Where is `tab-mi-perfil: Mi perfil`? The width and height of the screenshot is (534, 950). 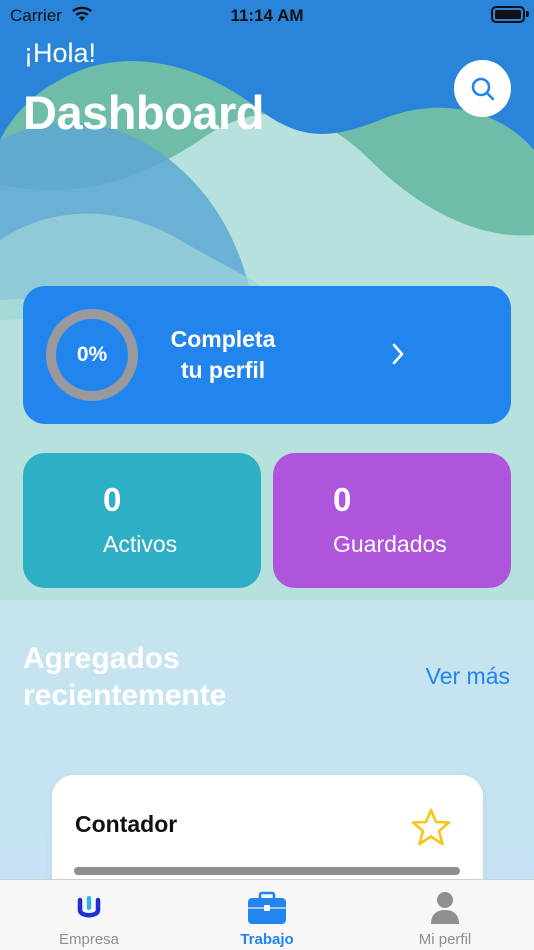 tab-mi-perfil: Mi perfil is located at coordinates (445, 915).